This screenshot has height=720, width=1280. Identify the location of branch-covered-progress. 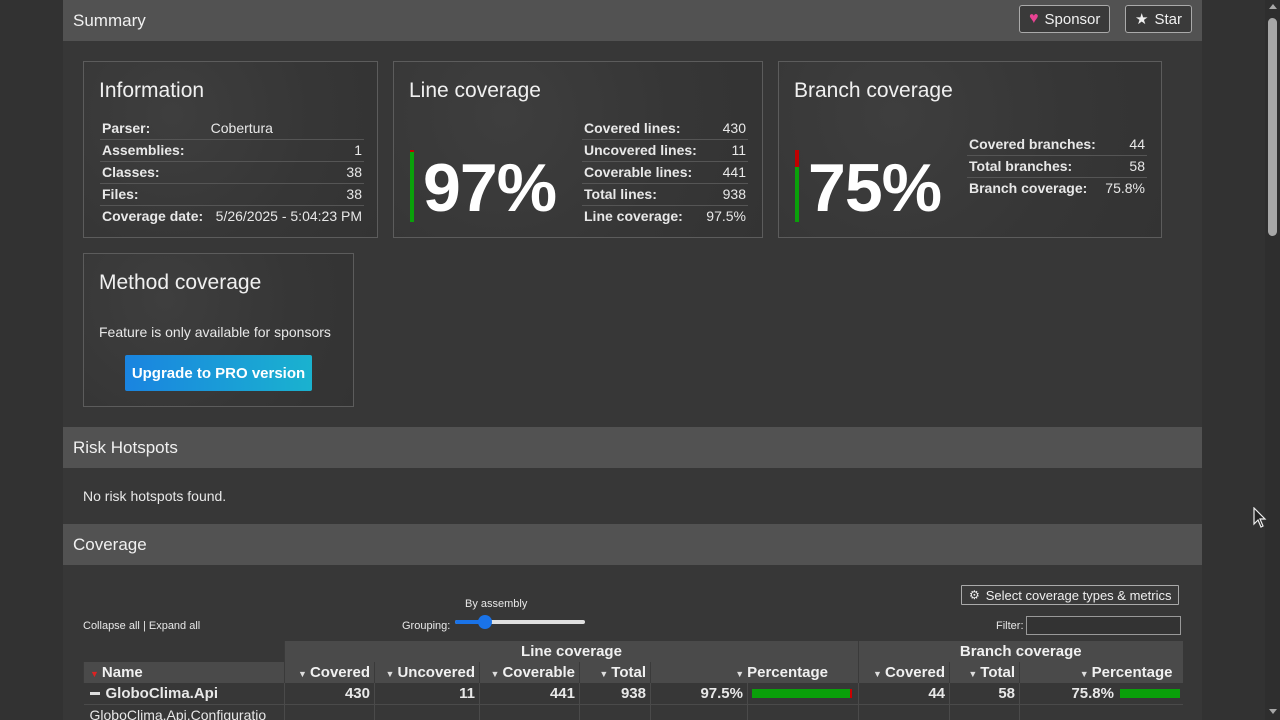
(1150, 694).